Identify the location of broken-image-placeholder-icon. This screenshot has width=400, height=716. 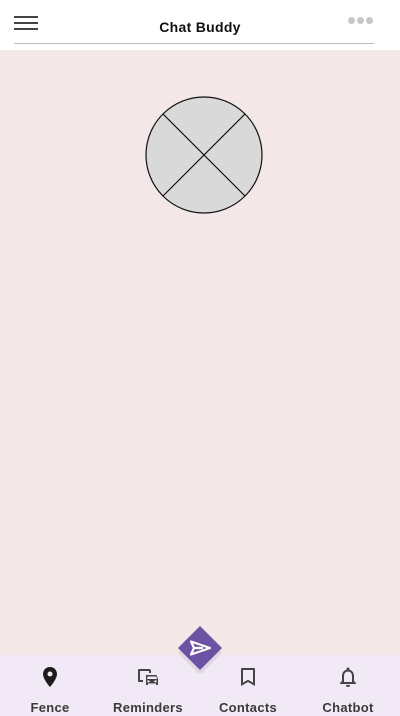
(204, 155).